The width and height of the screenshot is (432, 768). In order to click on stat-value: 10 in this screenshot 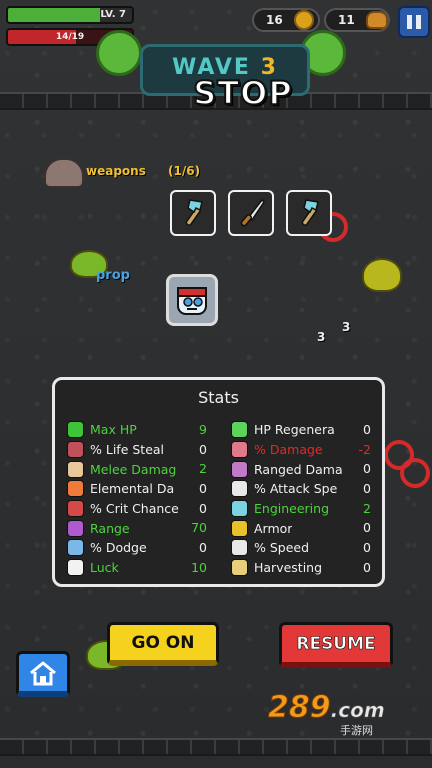, I will do `click(199, 567)`.